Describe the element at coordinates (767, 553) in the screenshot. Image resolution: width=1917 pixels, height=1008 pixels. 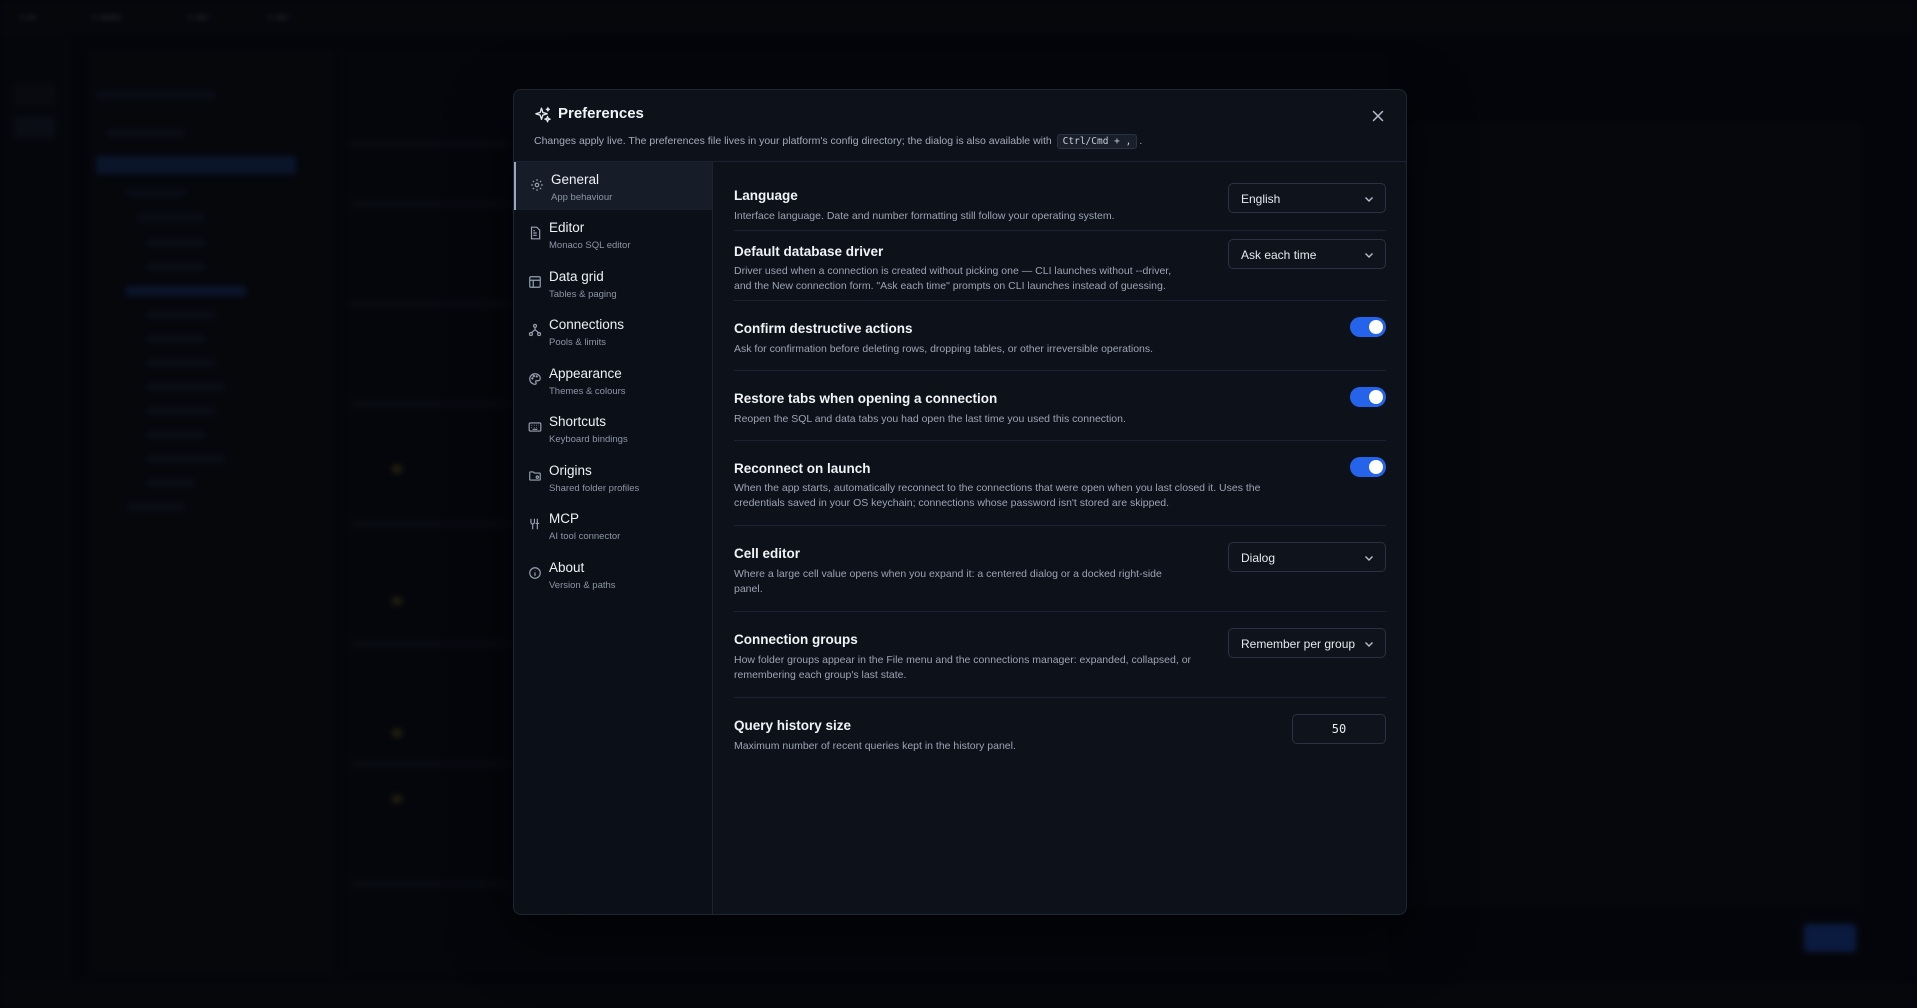
I see `setting-title: Cell editor` at that location.